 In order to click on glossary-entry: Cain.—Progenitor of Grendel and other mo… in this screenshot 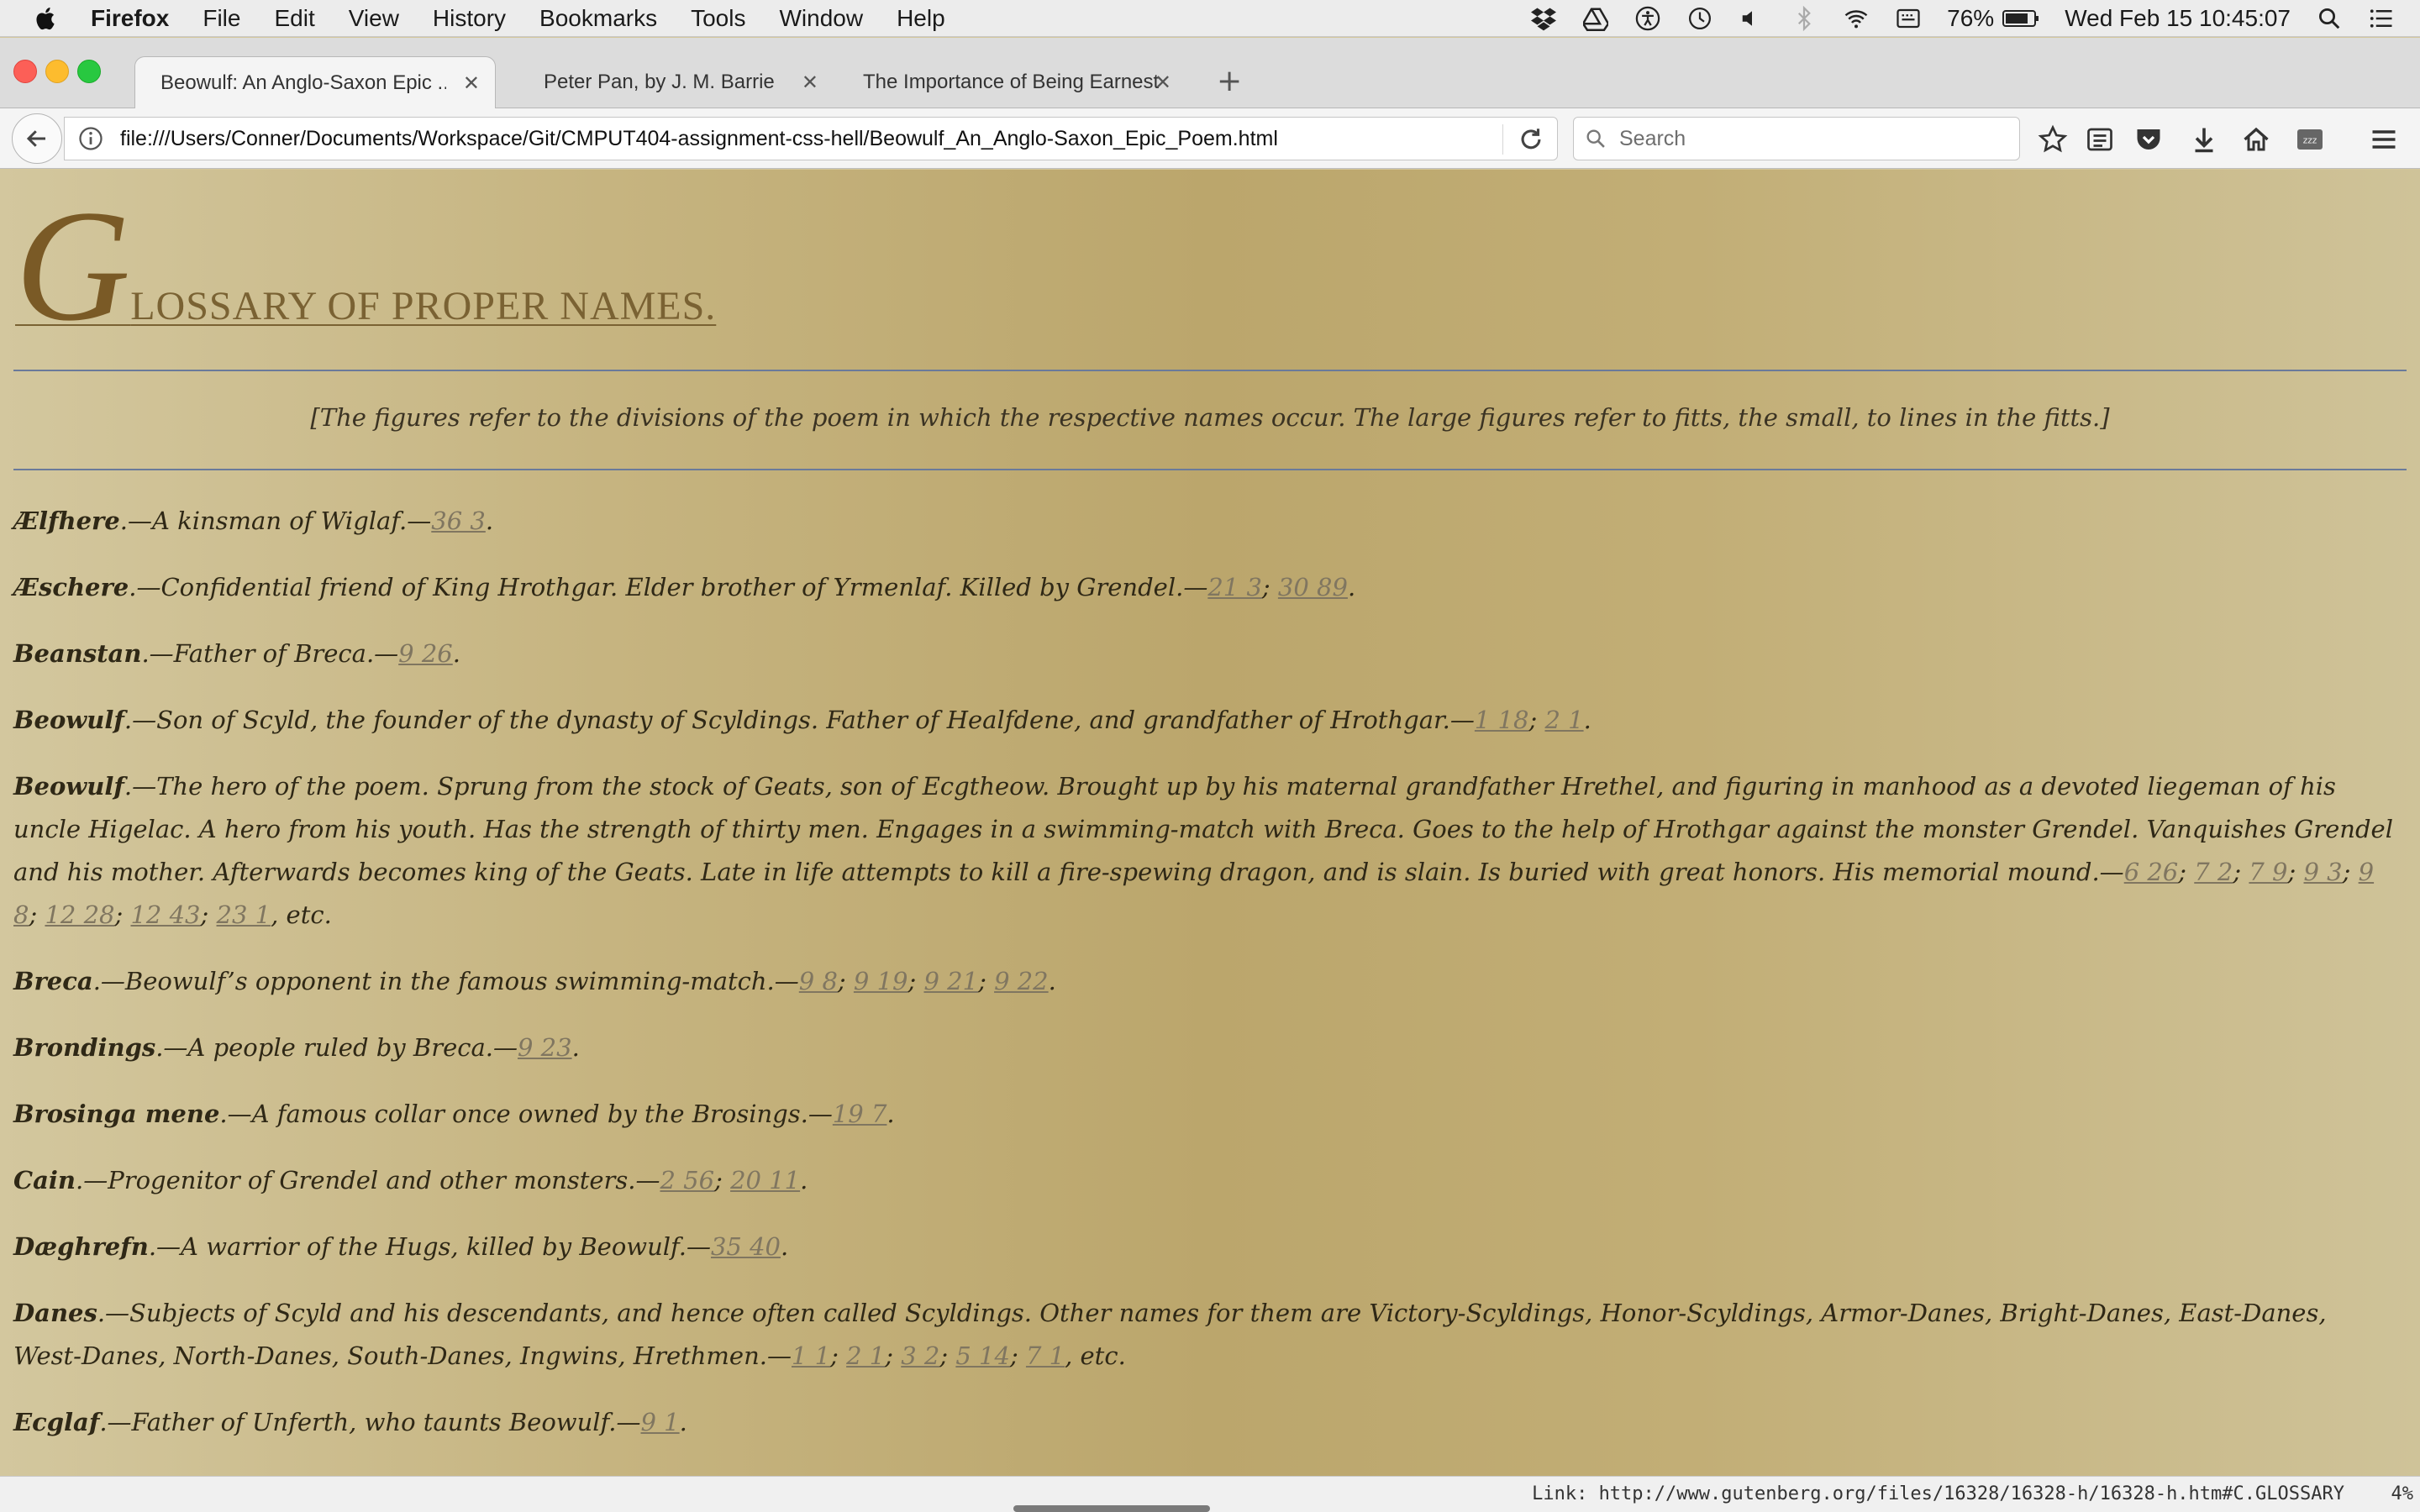, I will do `click(1206, 1180)`.